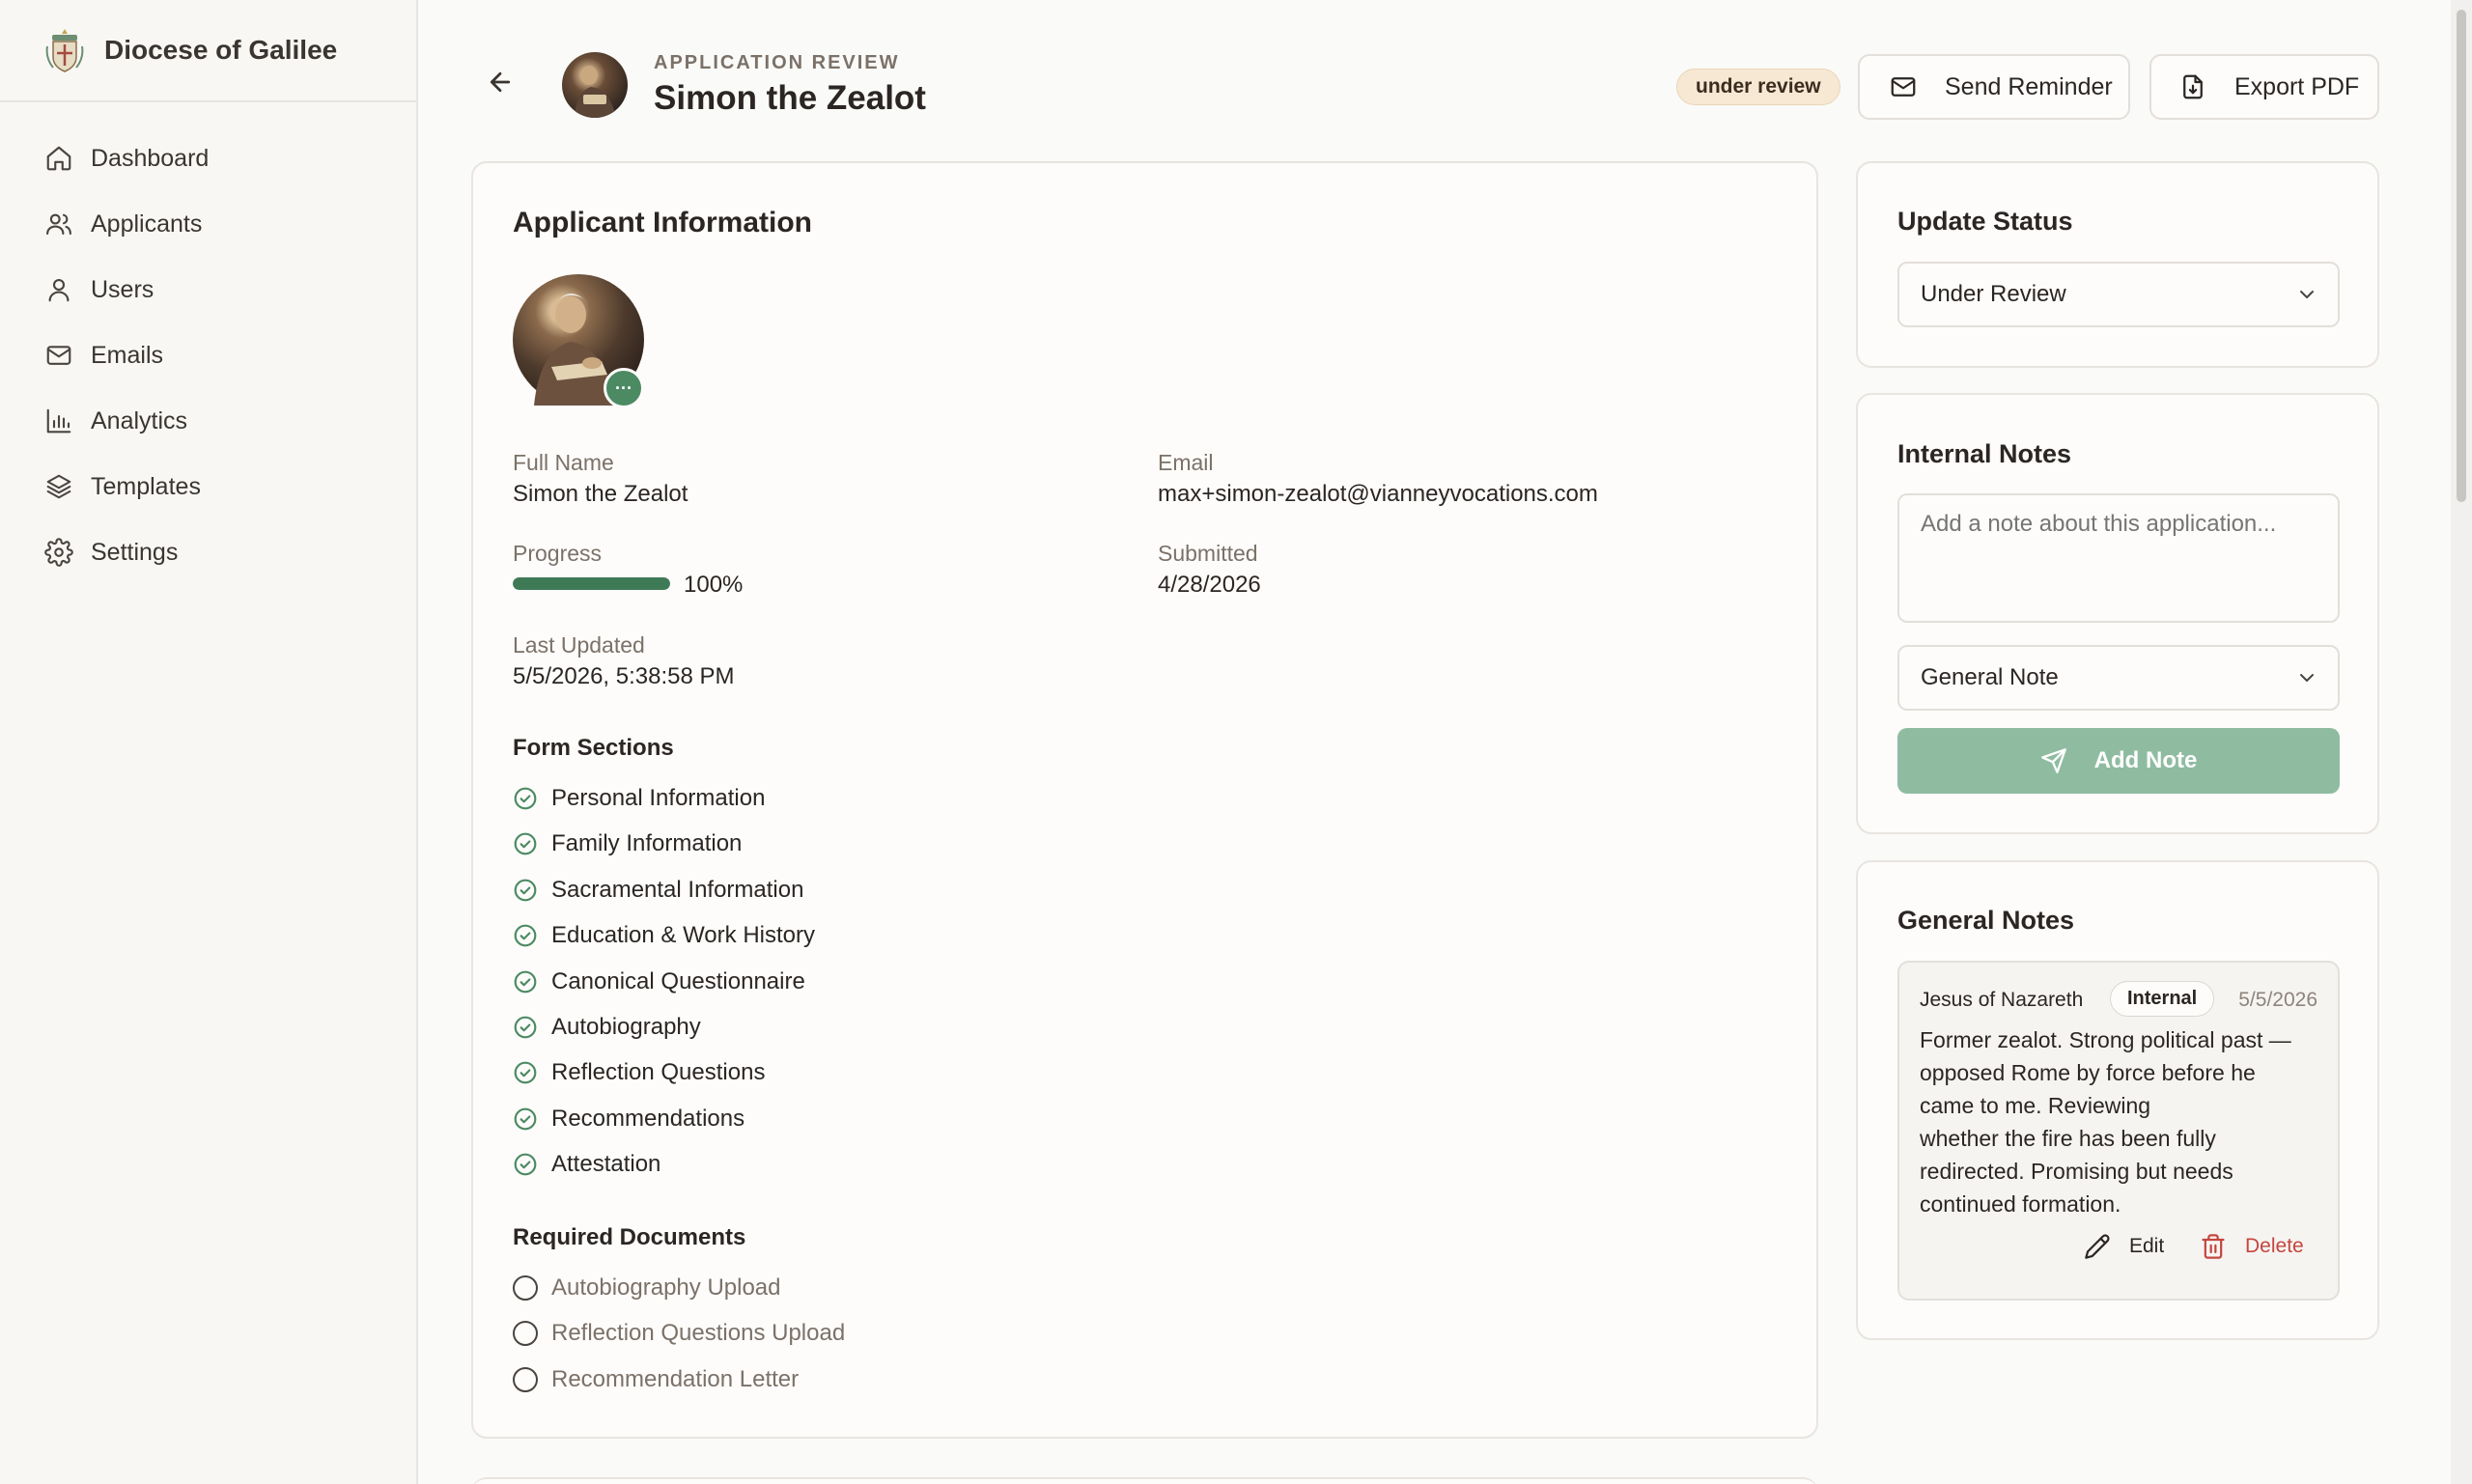 The image size is (2472, 1484). I want to click on sidebar-item-label: Applicants, so click(147, 224).